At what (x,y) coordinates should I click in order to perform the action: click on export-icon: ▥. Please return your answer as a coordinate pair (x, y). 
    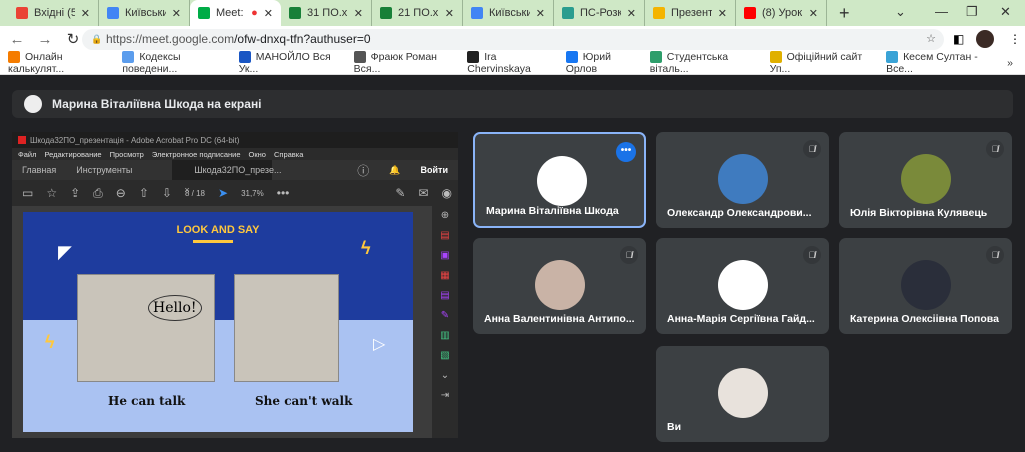
    Looking at the image, I should click on (444, 335).